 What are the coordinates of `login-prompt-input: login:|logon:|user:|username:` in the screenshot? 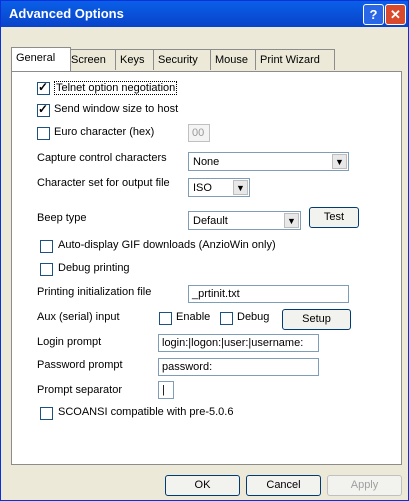 It's located at (238, 343).